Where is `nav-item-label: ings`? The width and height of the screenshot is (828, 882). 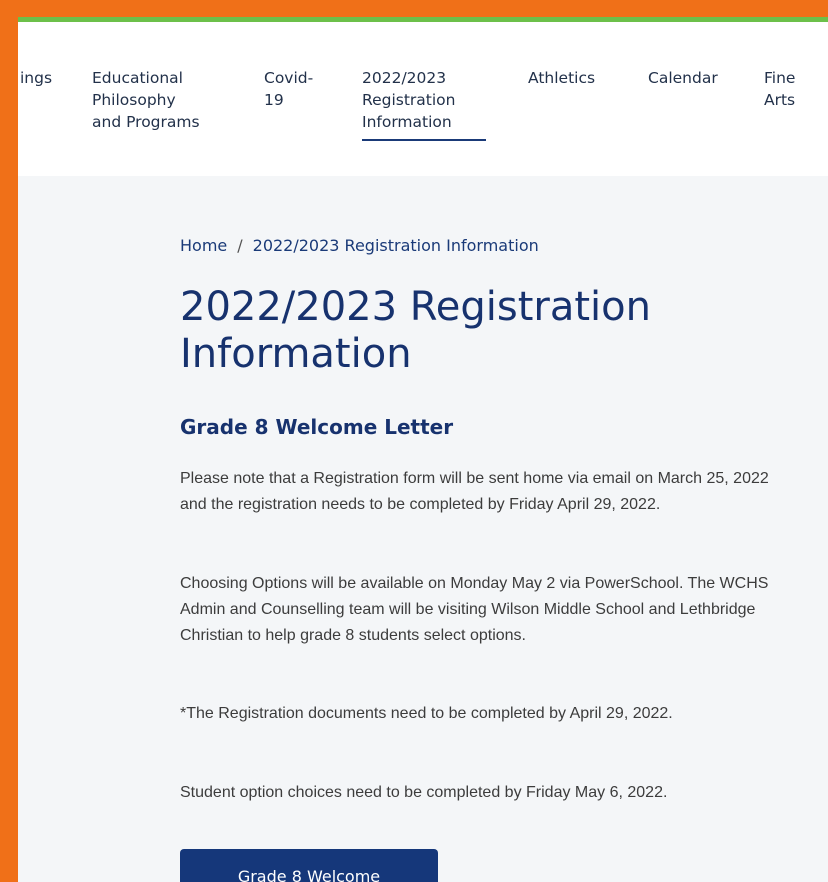 nav-item-label: ings is located at coordinates (36, 78).